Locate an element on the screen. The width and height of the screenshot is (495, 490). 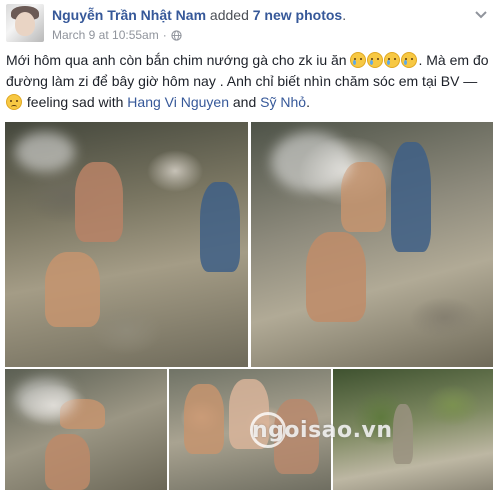
feeling-text: feeling sad with is located at coordinates (75, 102).